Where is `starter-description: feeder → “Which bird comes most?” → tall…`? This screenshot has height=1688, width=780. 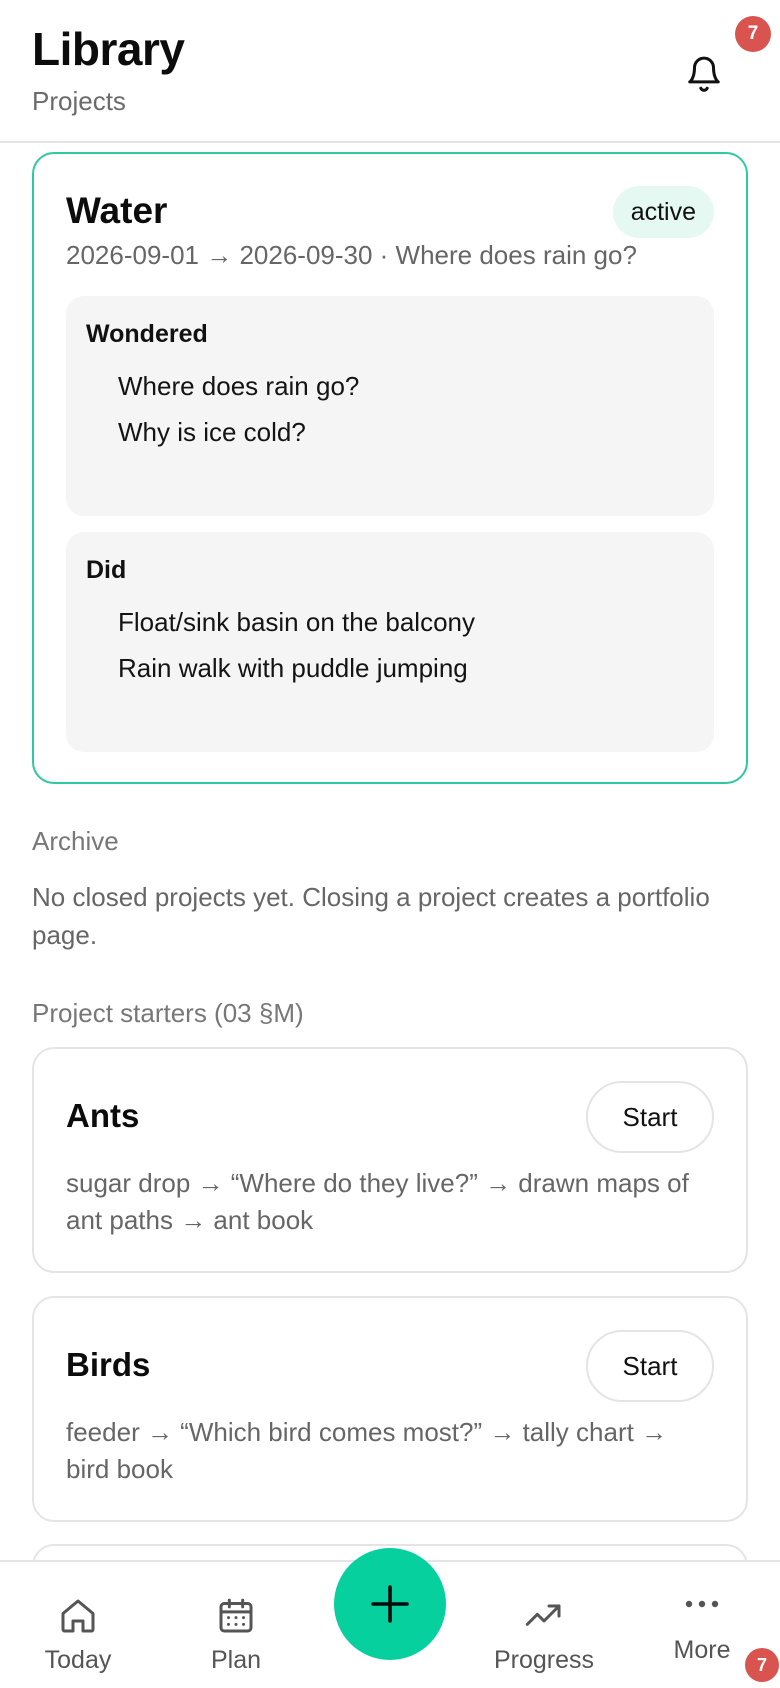 starter-description: feeder → “Which bird comes most?” → tall… is located at coordinates (367, 1450).